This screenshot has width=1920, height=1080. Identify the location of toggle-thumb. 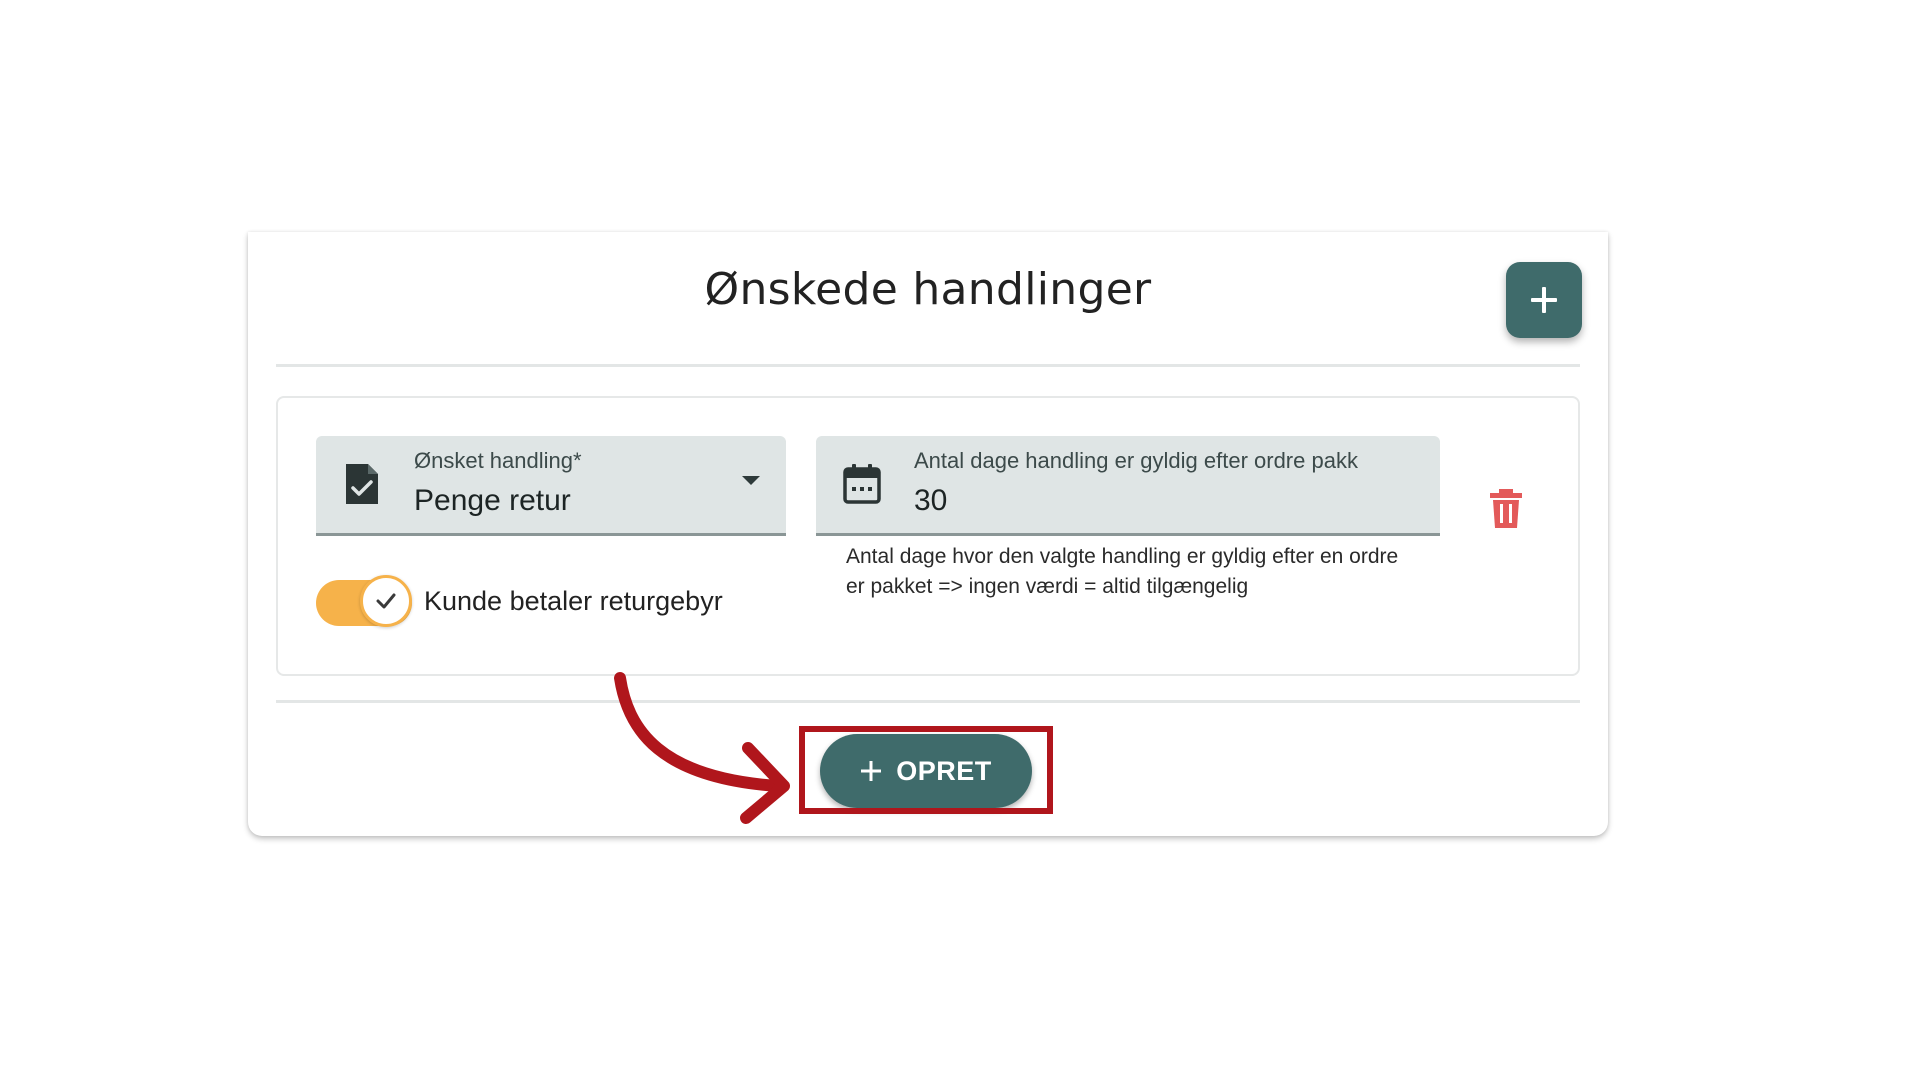
(386, 601).